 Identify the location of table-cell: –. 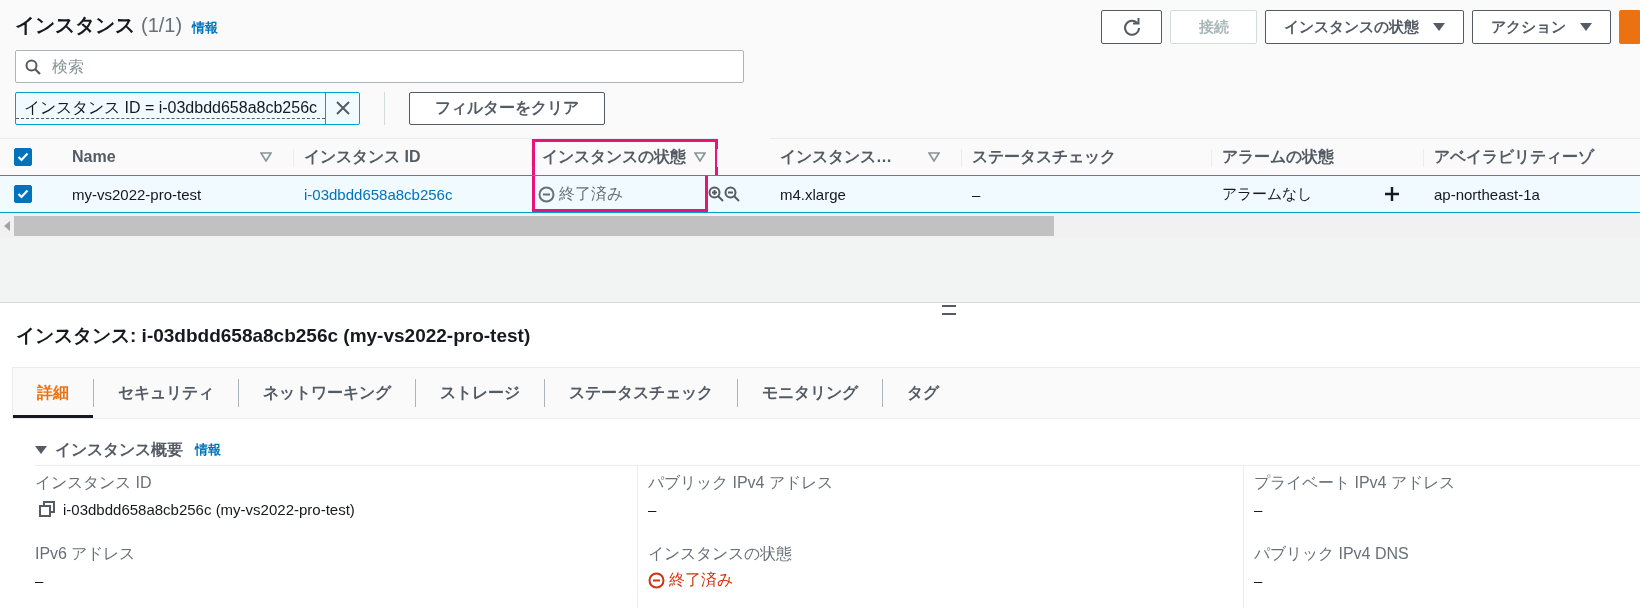
(976, 194).